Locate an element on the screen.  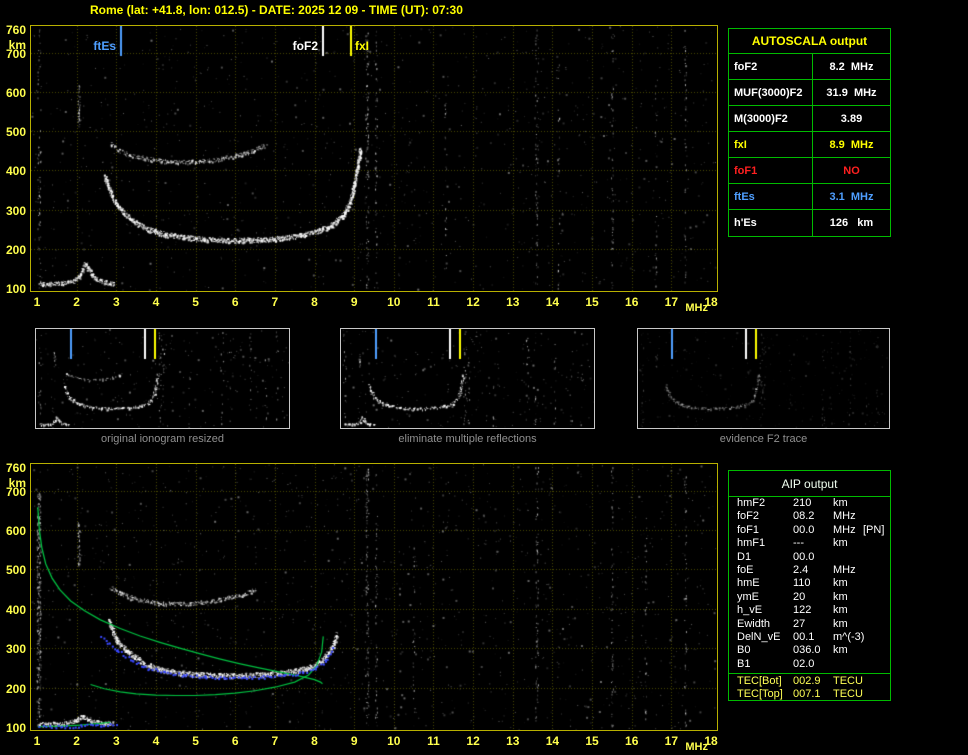
aip-name: foE is located at coordinates (745, 569).